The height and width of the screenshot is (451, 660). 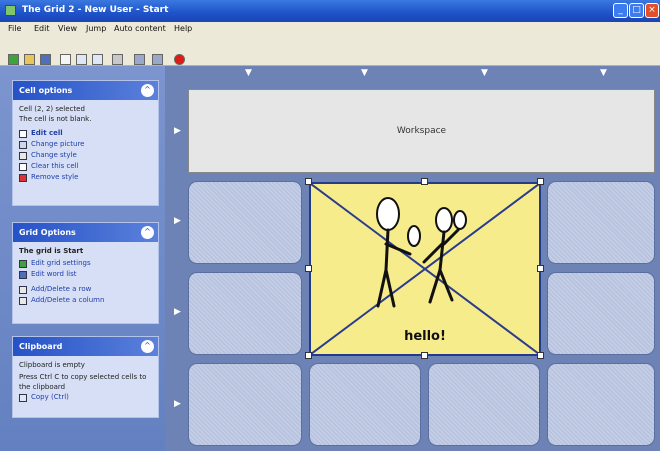 I want to click on style-icon, so click(x=23, y=155).